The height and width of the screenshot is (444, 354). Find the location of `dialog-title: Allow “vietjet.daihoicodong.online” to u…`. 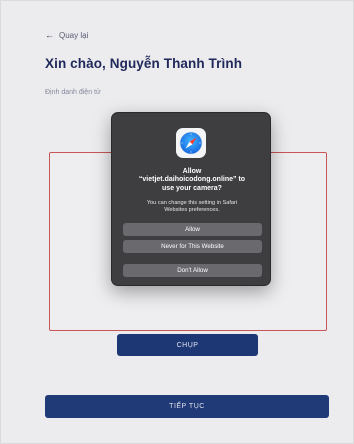

dialog-title: Allow “vietjet.daihoicodong.online” to u… is located at coordinates (192, 180).